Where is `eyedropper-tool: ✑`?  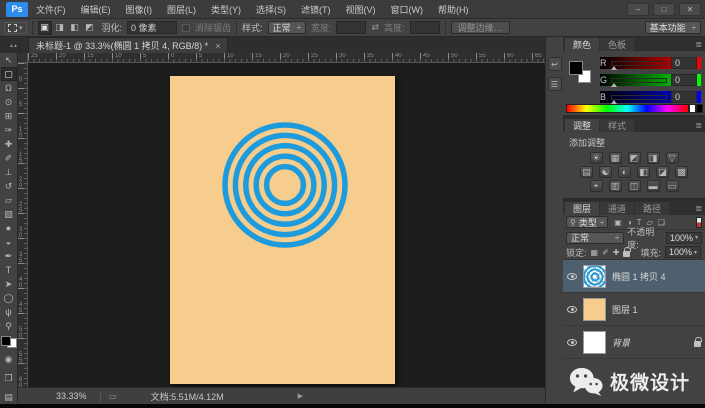
eyedropper-tool: ✑ is located at coordinates (9, 130).